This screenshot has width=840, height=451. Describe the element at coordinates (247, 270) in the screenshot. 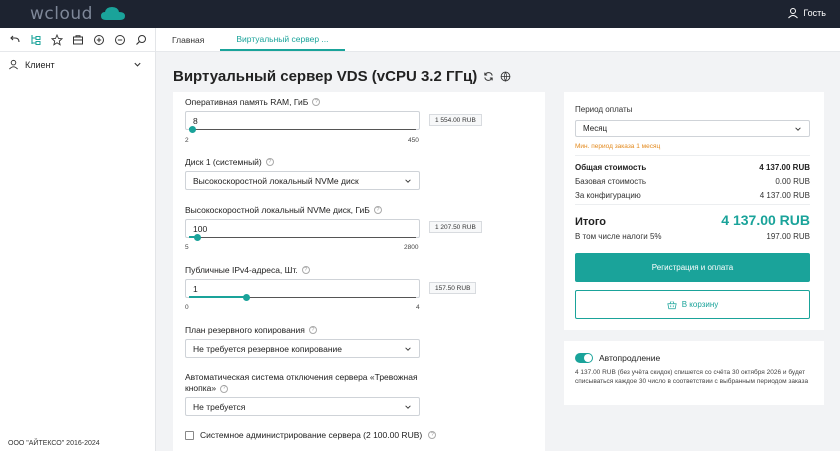

I see `ipv4-label: Публичные IPv4-адреса, Шт. ?` at that location.